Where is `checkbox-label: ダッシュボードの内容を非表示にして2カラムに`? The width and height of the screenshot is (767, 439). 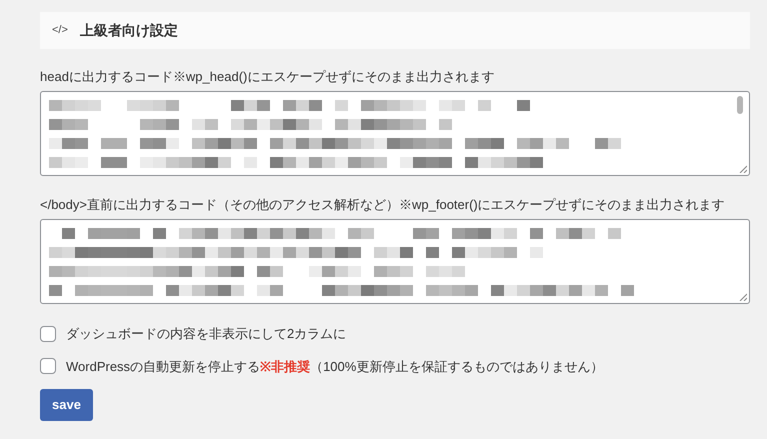
checkbox-label: ダッシュボードの内容を非表示にして2カラムに is located at coordinates (206, 334).